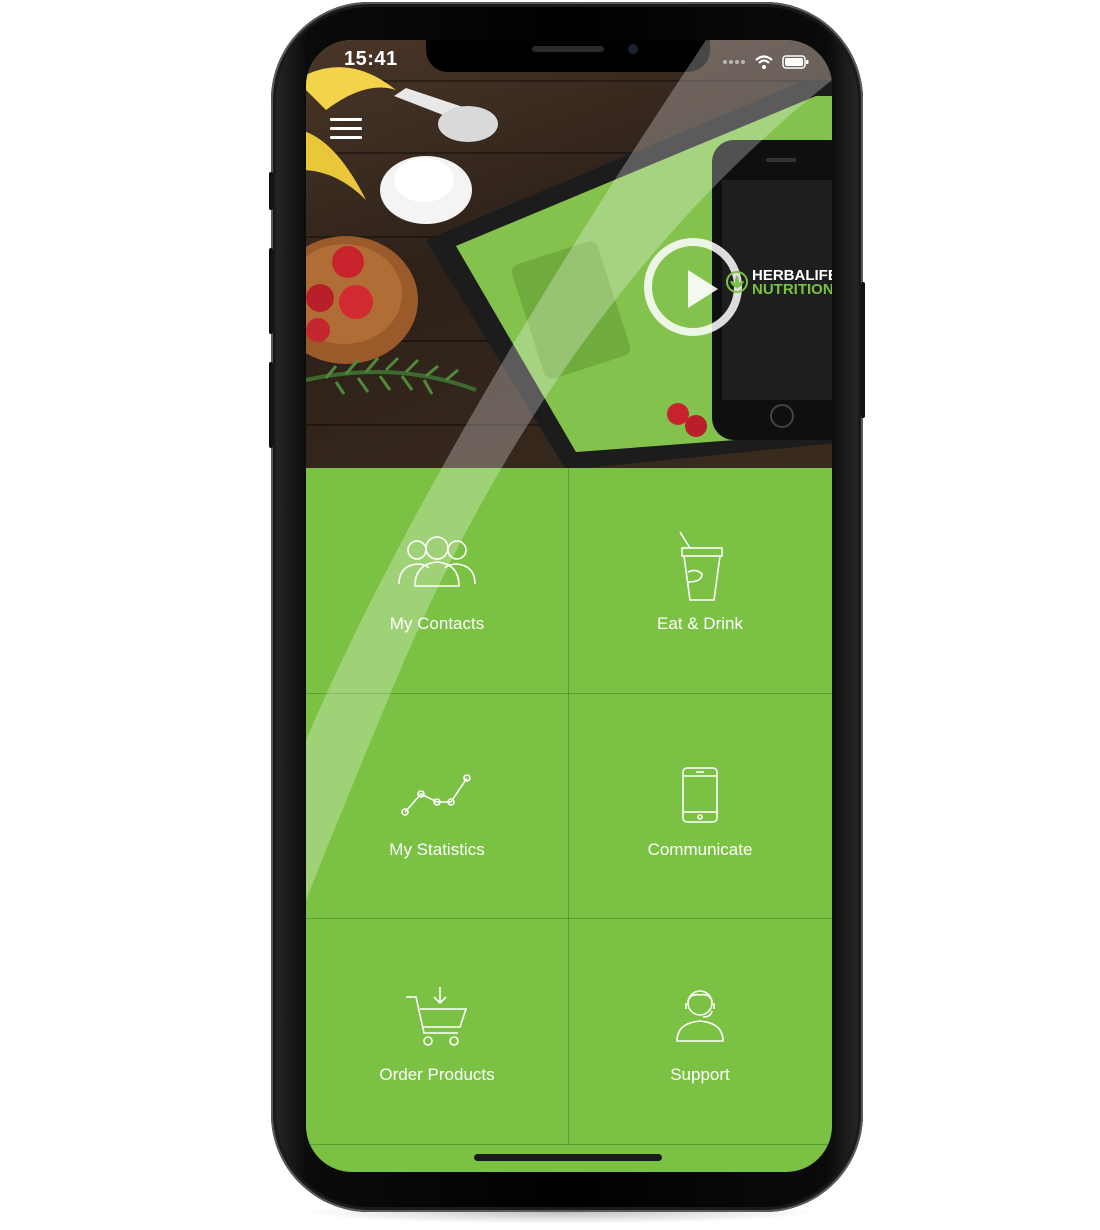 The height and width of the screenshot is (1230, 1100). Describe the element at coordinates (271, 291) in the screenshot. I see `volume-up-button` at that location.